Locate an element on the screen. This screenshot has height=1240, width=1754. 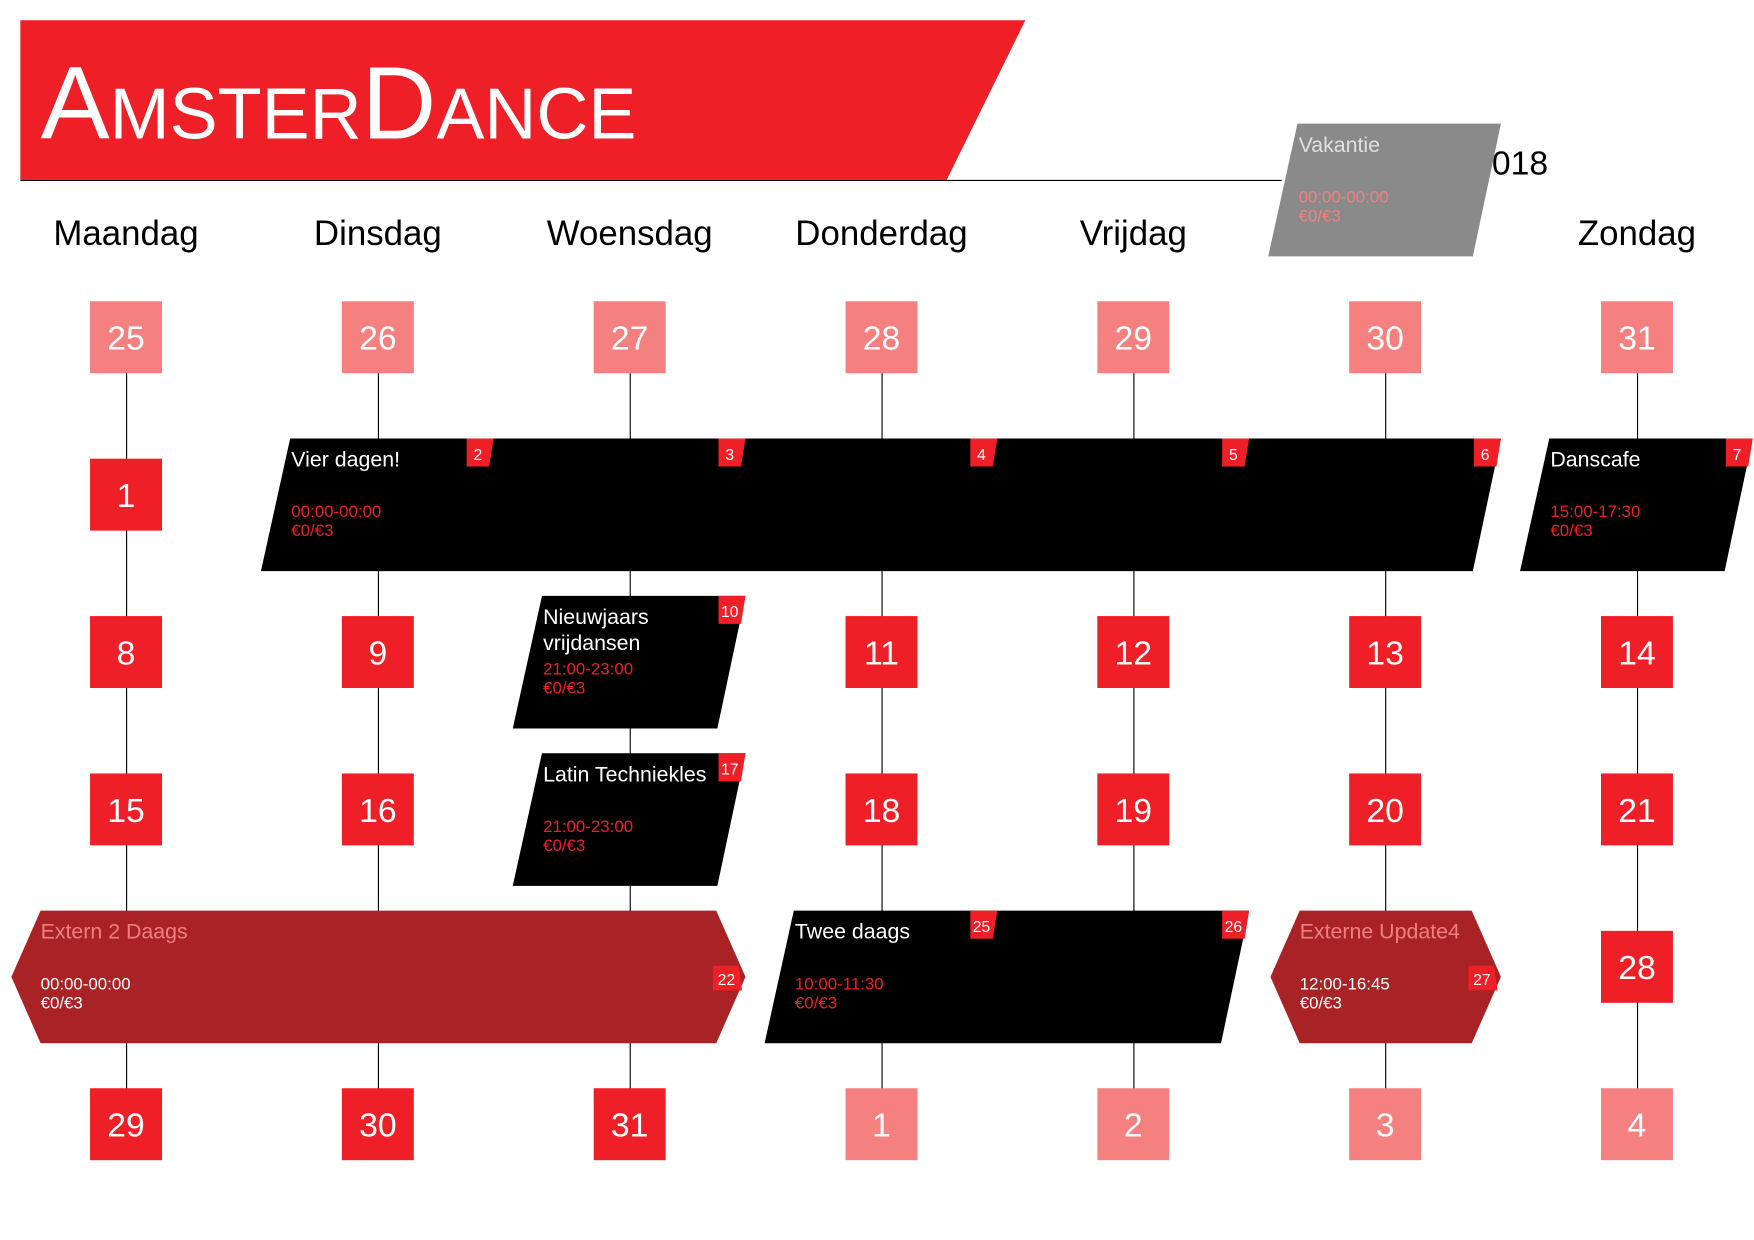
date-number: 20 is located at coordinates (1385, 811).